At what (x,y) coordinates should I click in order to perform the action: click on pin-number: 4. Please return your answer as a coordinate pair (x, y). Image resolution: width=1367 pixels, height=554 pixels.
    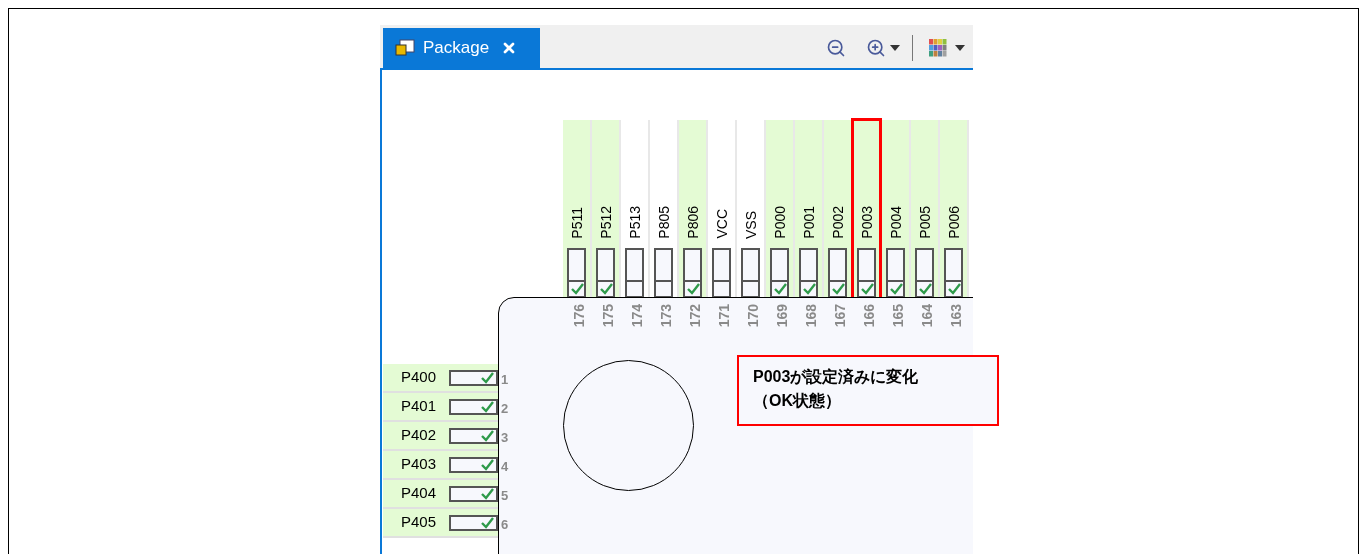
    Looking at the image, I should click on (505, 466).